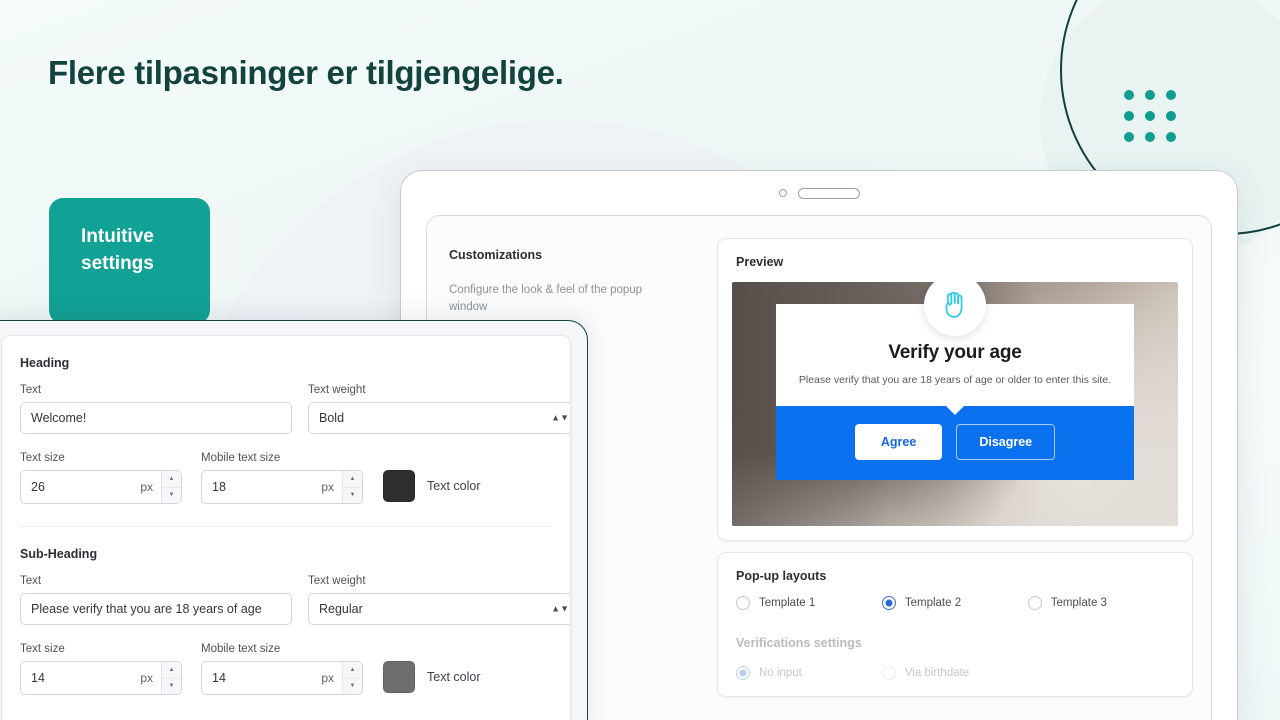  I want to click on heading-weight-select-wrap: Bold ▲▼, so click(439, 418).